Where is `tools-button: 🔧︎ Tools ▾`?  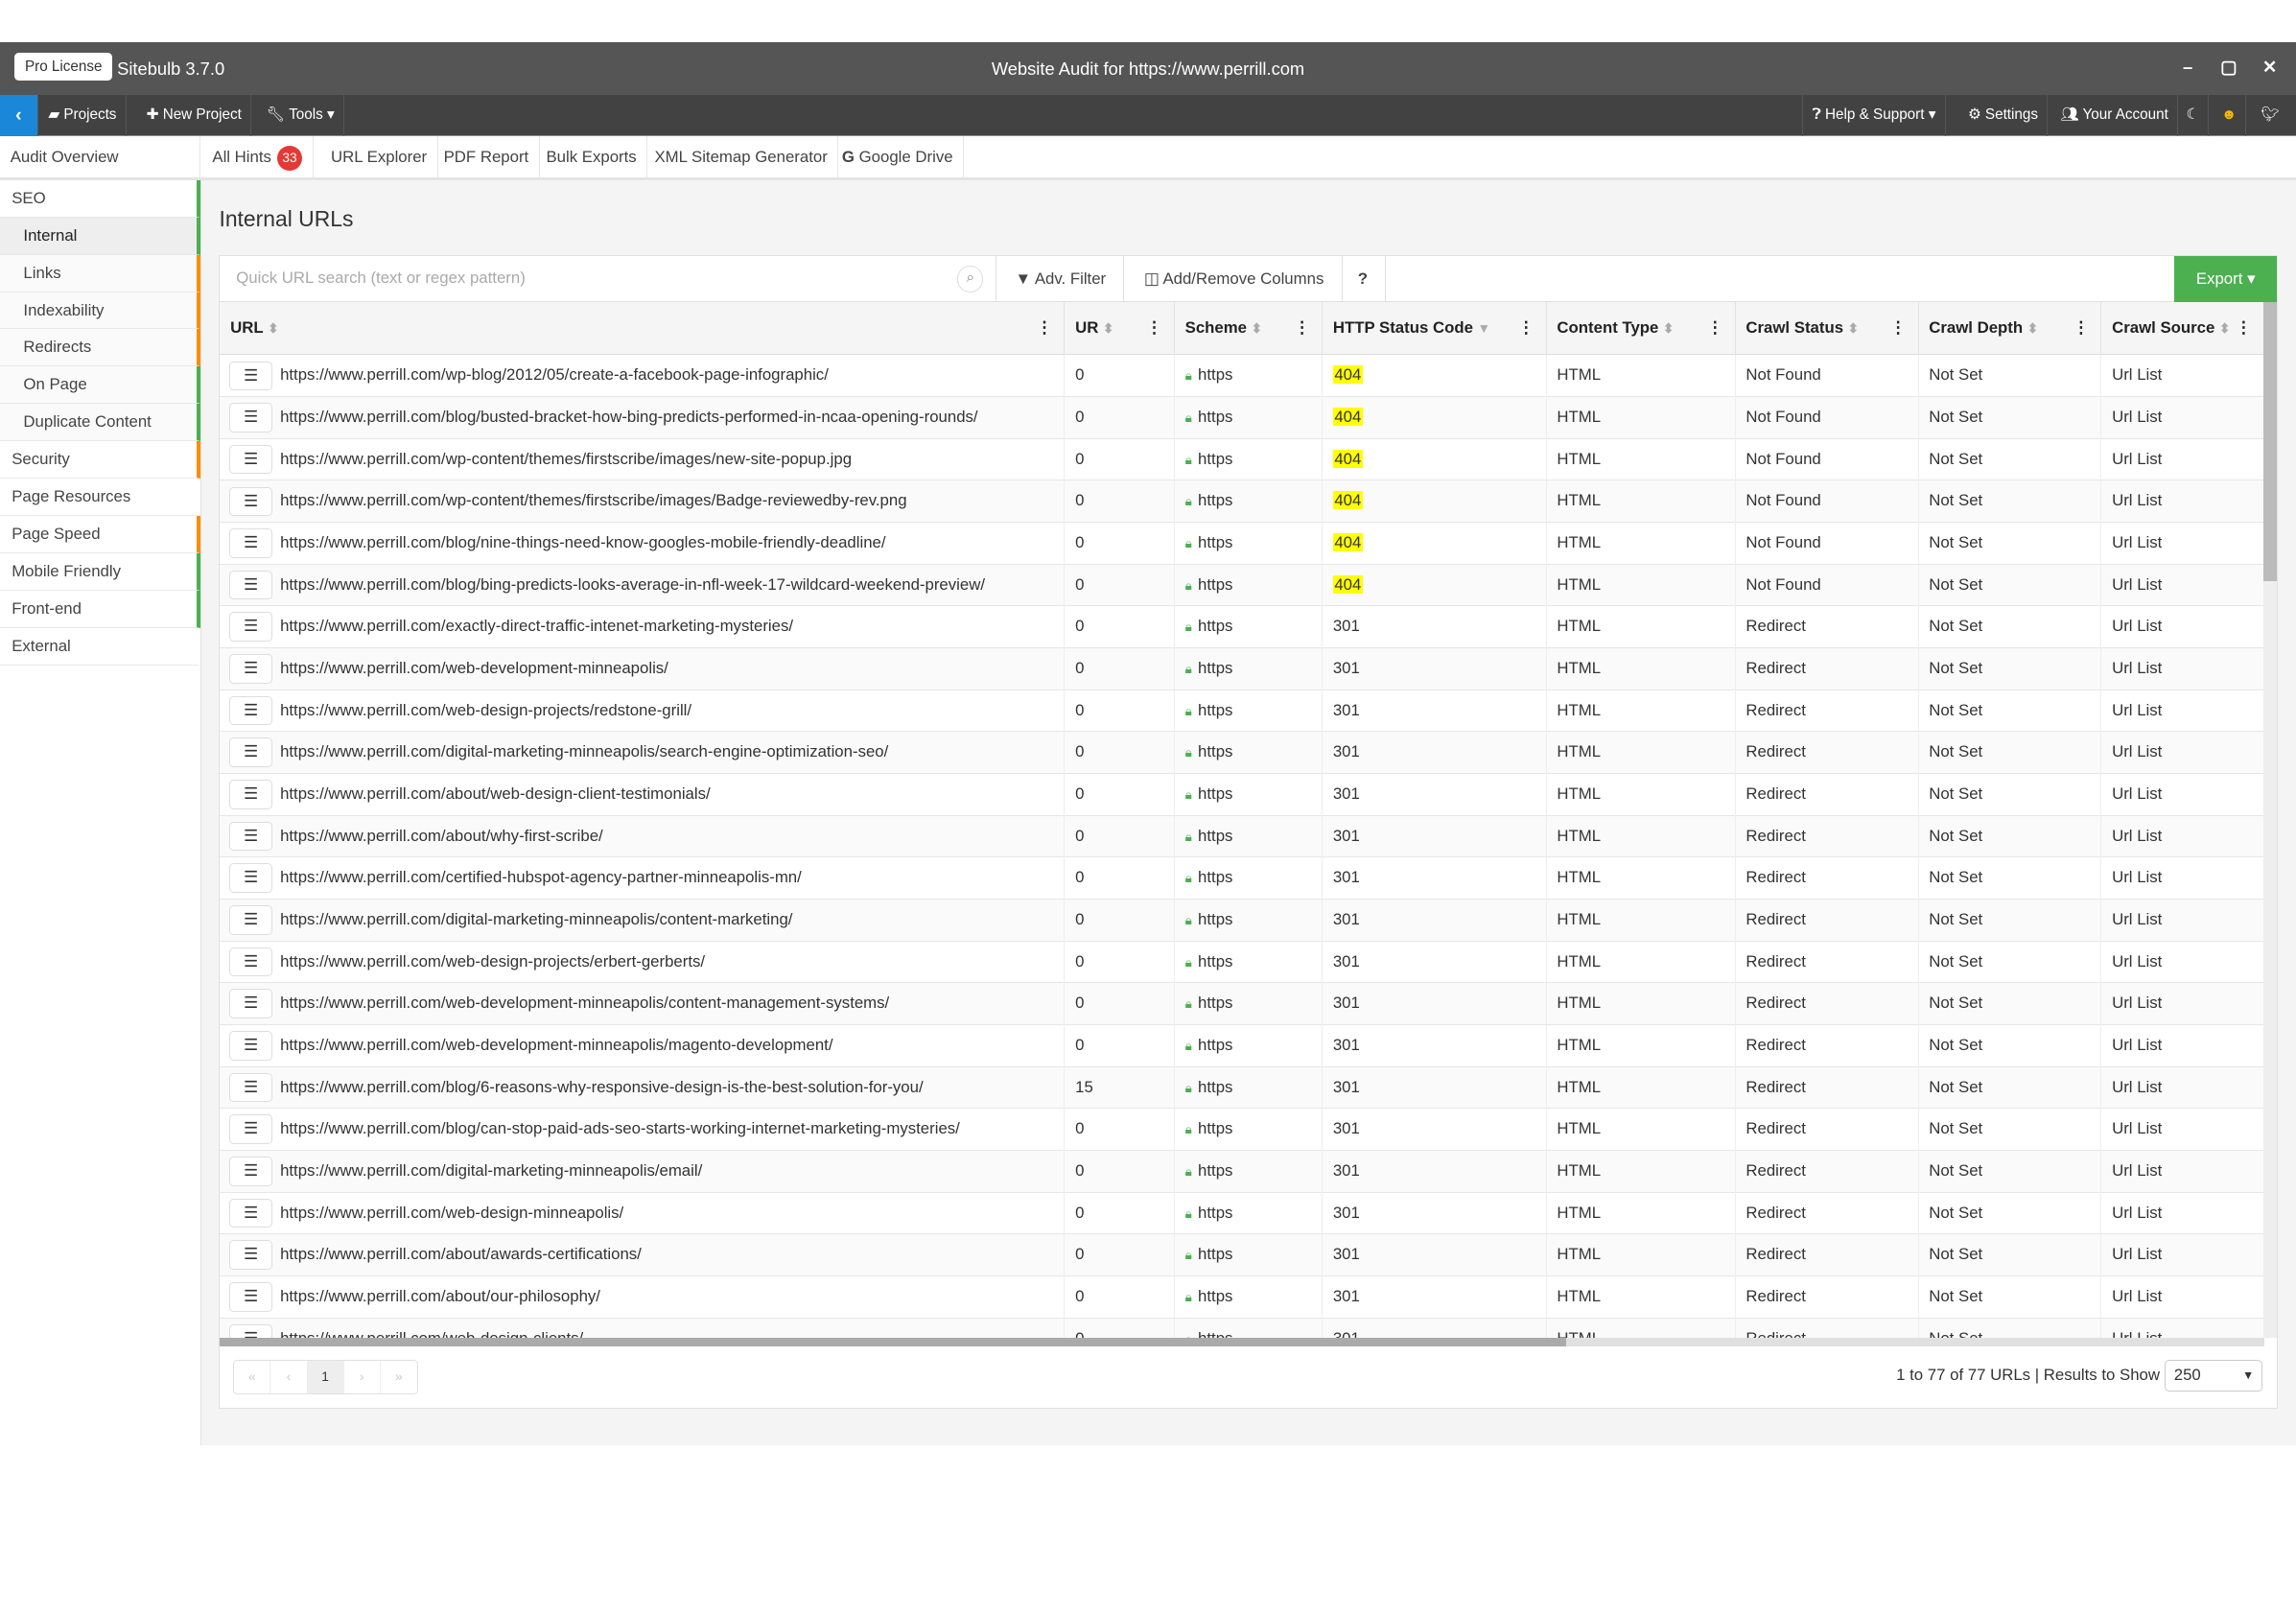 tools-button: 🔧︎ Tools ▾ is located at coordinates (301, 115).